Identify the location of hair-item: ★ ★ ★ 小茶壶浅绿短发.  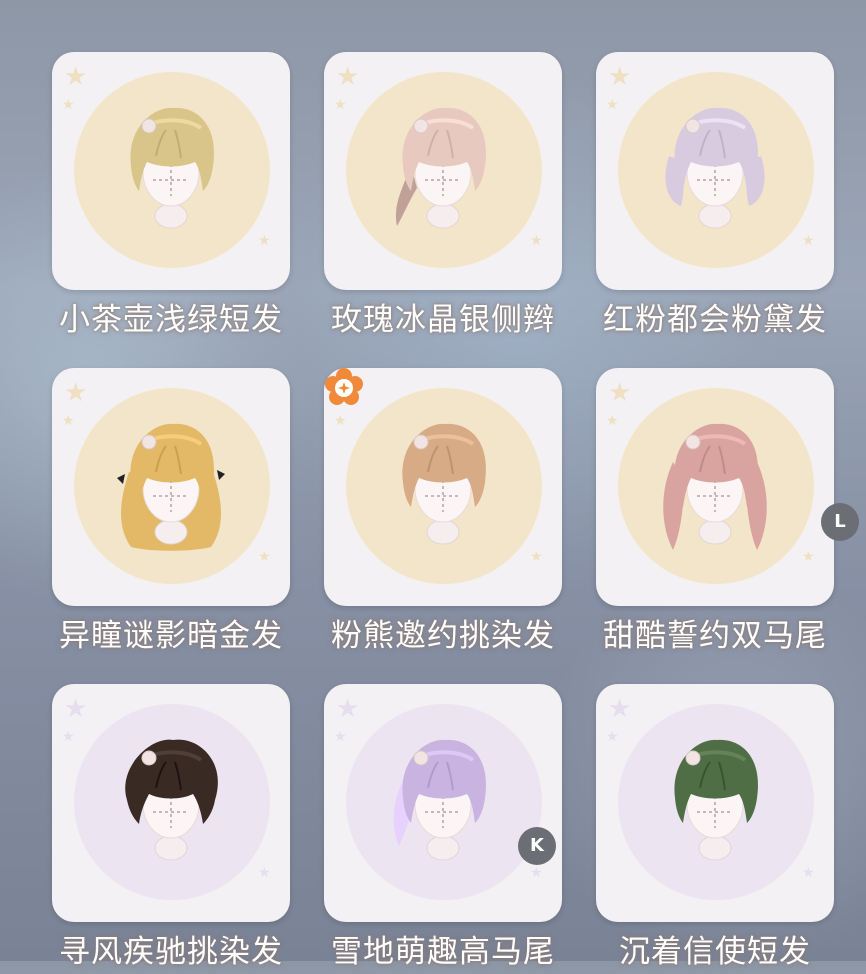
(171, 197).